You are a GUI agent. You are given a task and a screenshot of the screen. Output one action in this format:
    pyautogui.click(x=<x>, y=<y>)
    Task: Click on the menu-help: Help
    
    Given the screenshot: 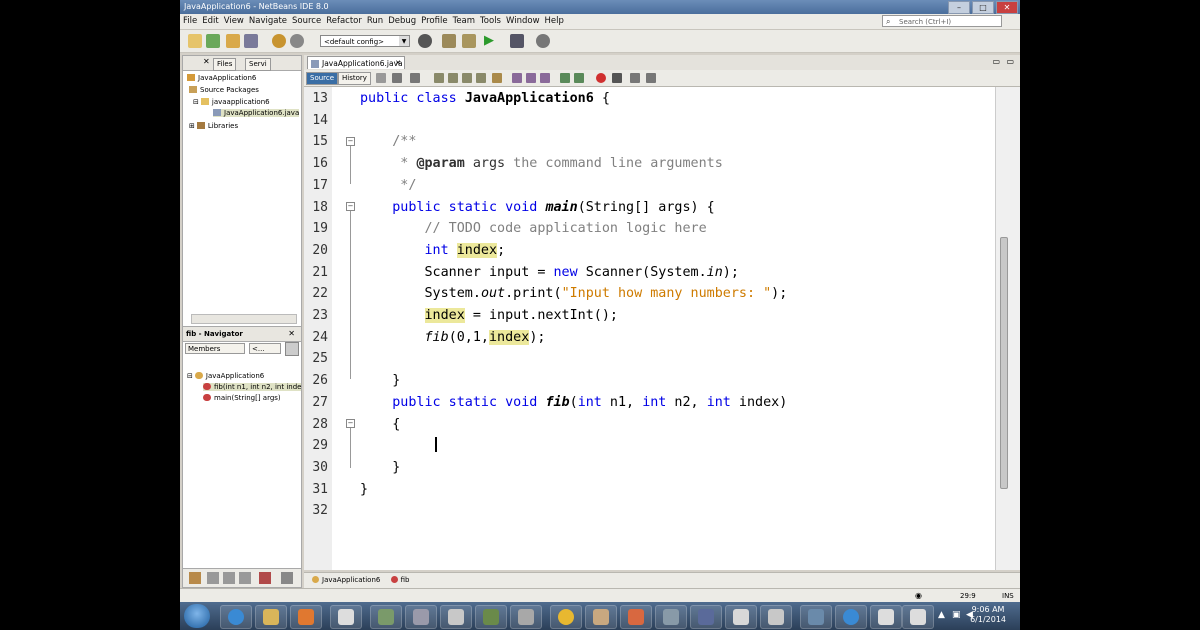 What is the action you would take?
    pyautogui.click(x=554, y=21)
    